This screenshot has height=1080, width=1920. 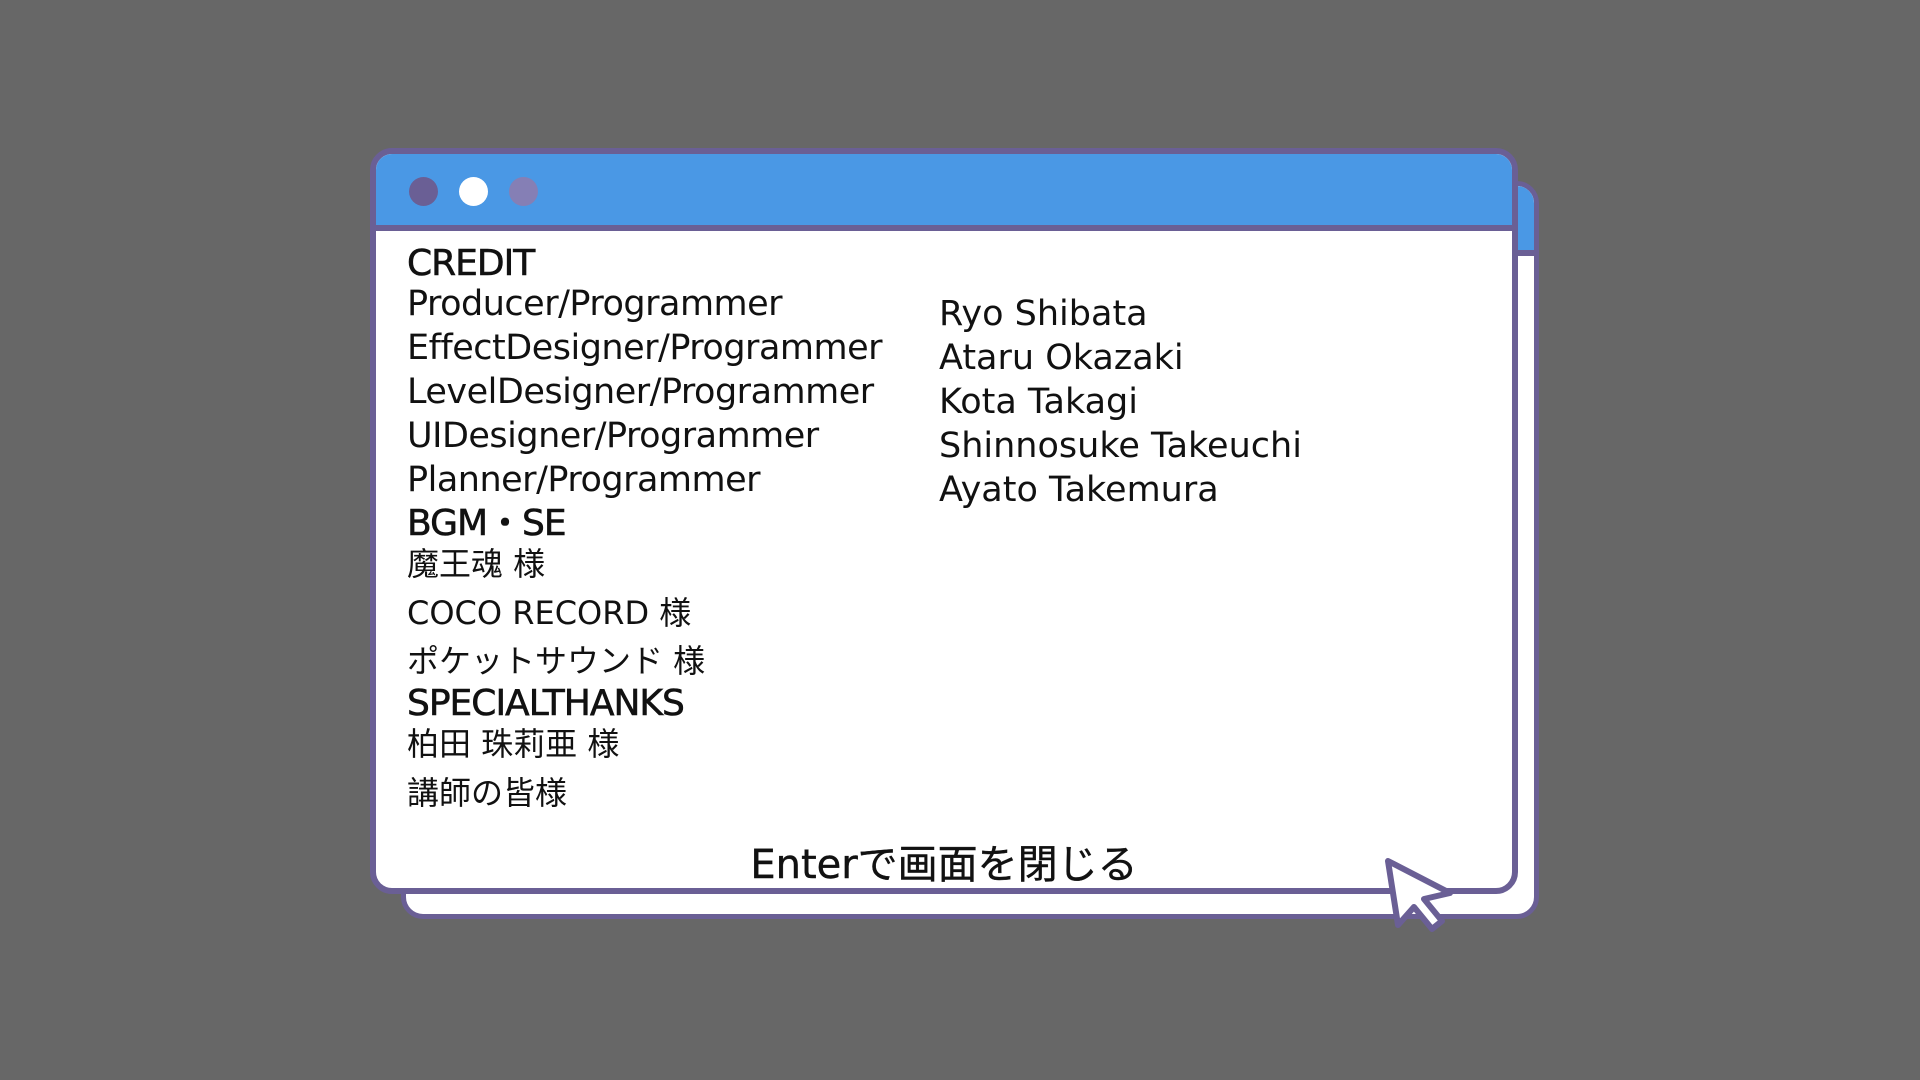 I want to click on window-title-bar, so click(x=944, y=192).